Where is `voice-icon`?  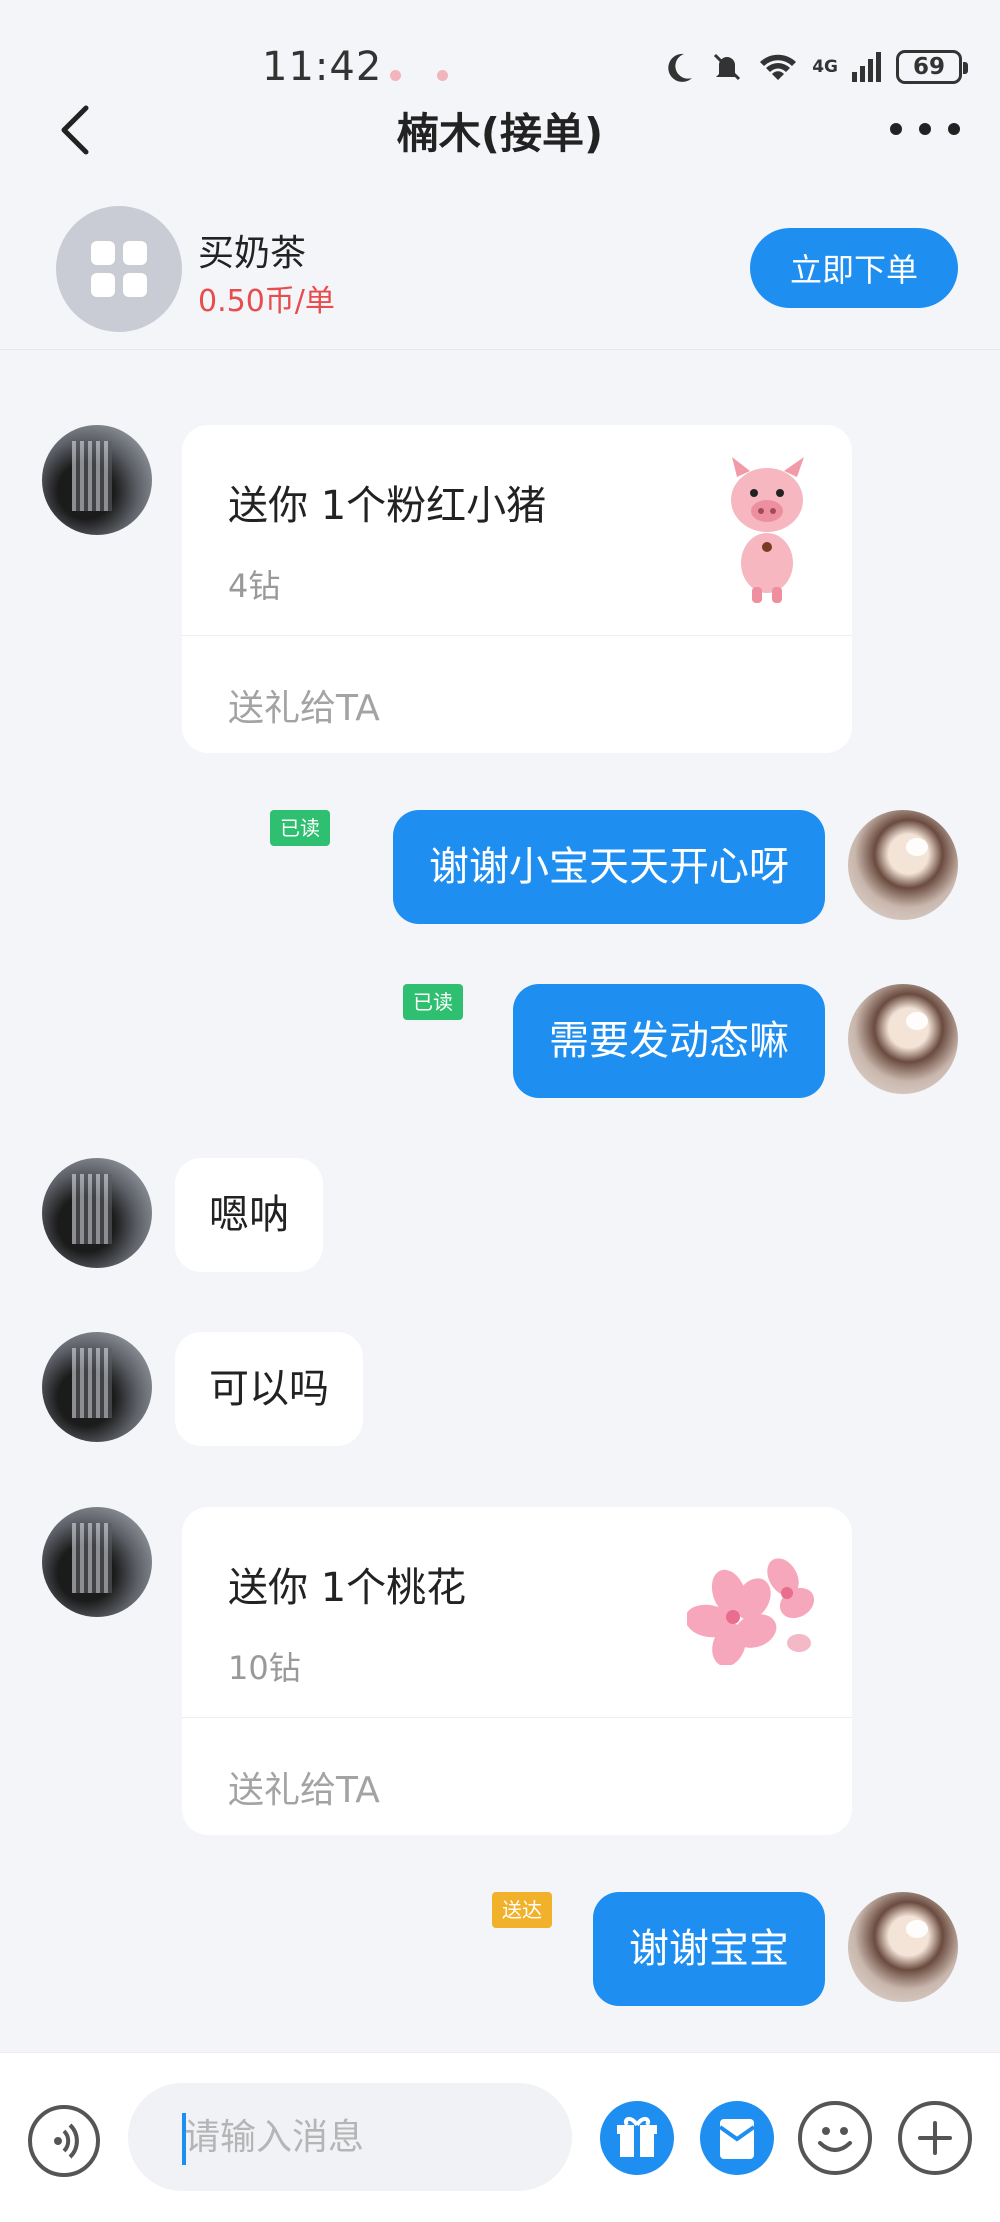 voice-icon is located at coordinates (66, 2141).